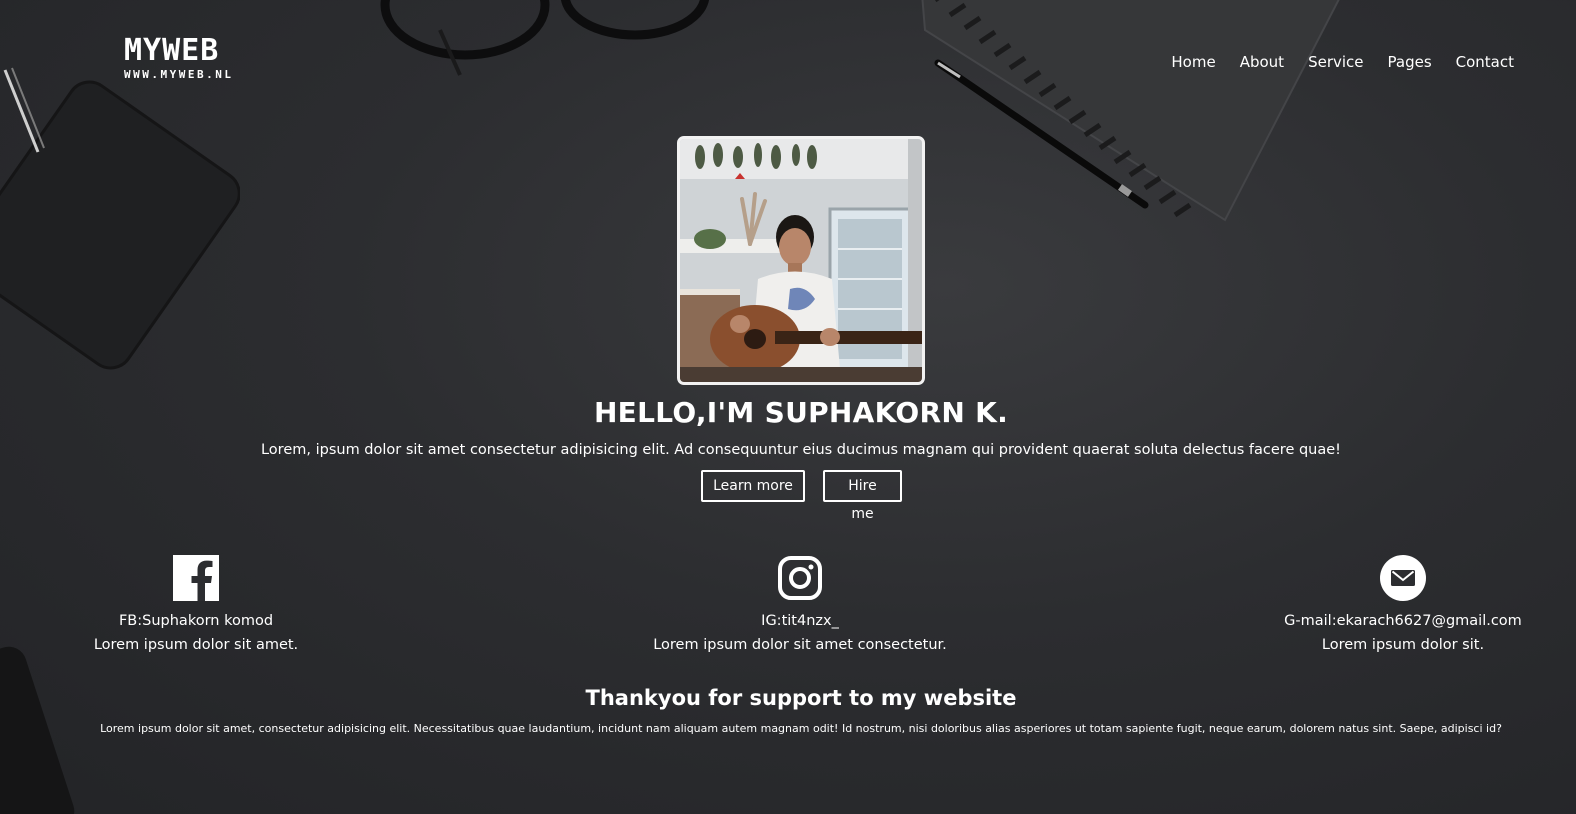 The height and width of the screenshot is (814, 1576). I want to click on main-nav: Home About Service Pages Contact, so click(1342, 62).